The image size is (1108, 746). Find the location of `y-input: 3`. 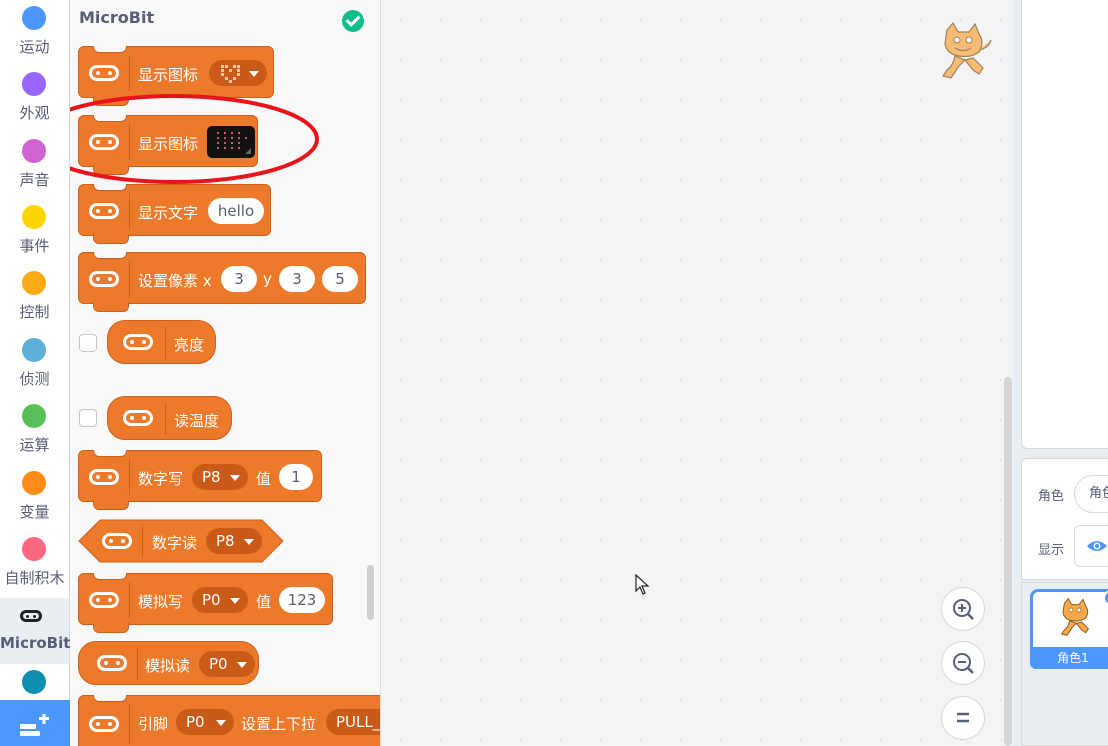

y-input: 3 is located at coordinates (297, 279).